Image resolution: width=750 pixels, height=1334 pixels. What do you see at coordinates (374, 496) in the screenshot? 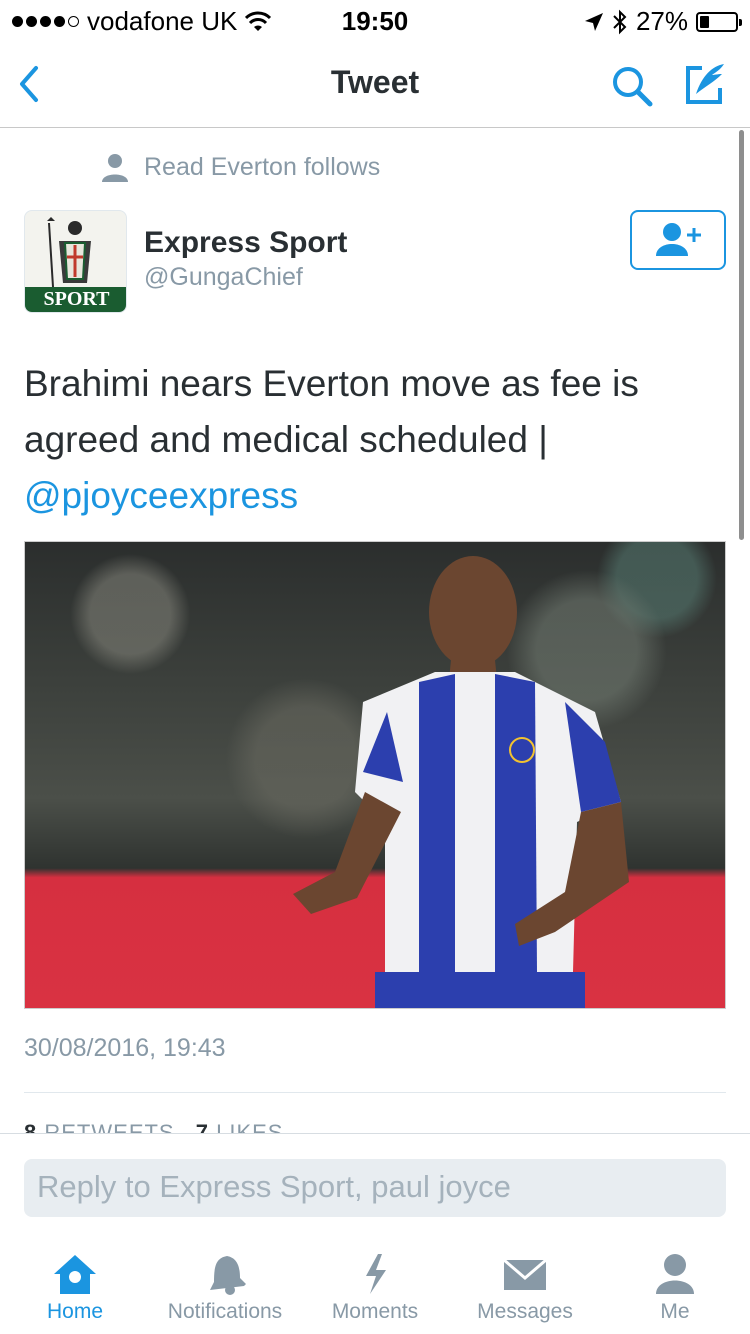
I see `mention-link: @pjoyceexpress` at bounding box center [374, 496].